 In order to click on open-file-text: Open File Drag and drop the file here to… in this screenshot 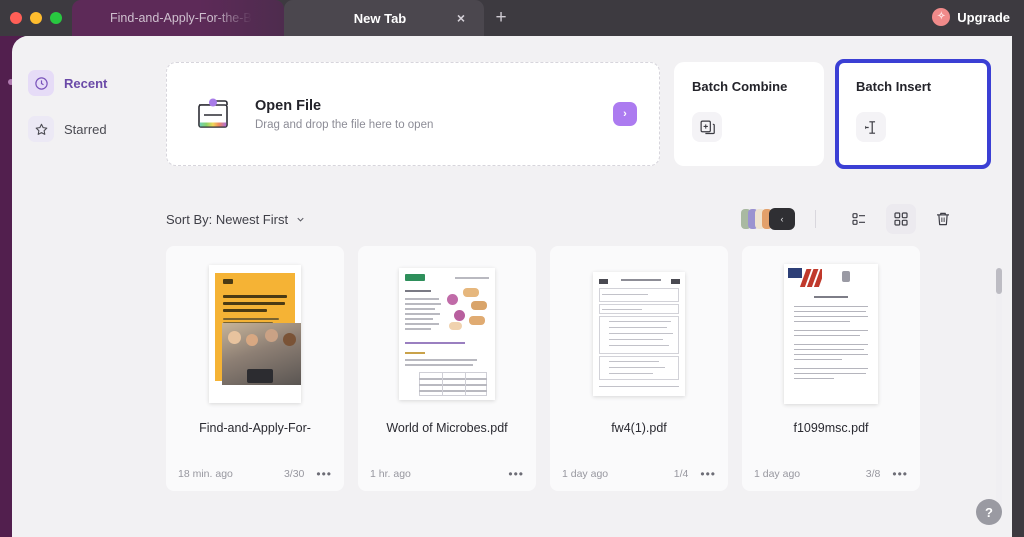, I will do `click(434, 114)`.